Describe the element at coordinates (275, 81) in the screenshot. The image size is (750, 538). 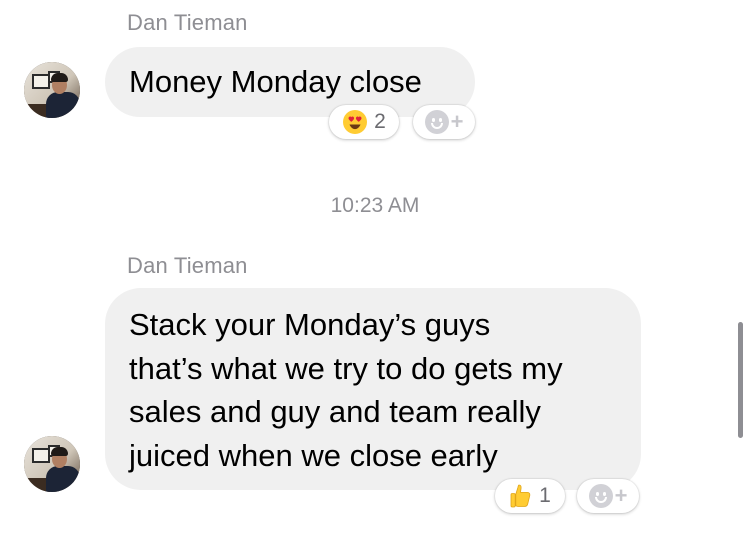
I see `message-text: Money Monday close` at that location.